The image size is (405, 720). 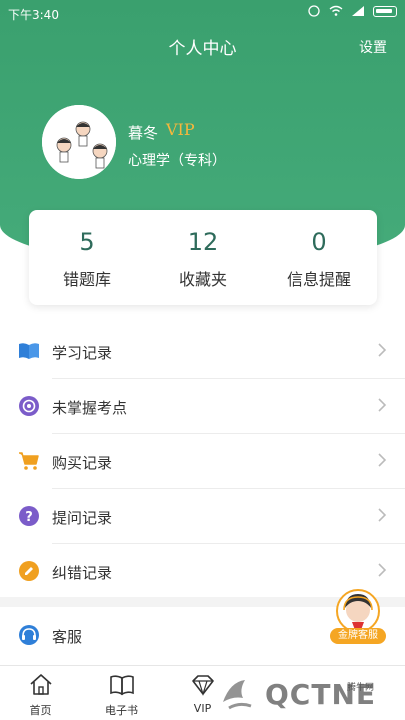 I want to click on stat-value: 0, so click(x=319, y=242).